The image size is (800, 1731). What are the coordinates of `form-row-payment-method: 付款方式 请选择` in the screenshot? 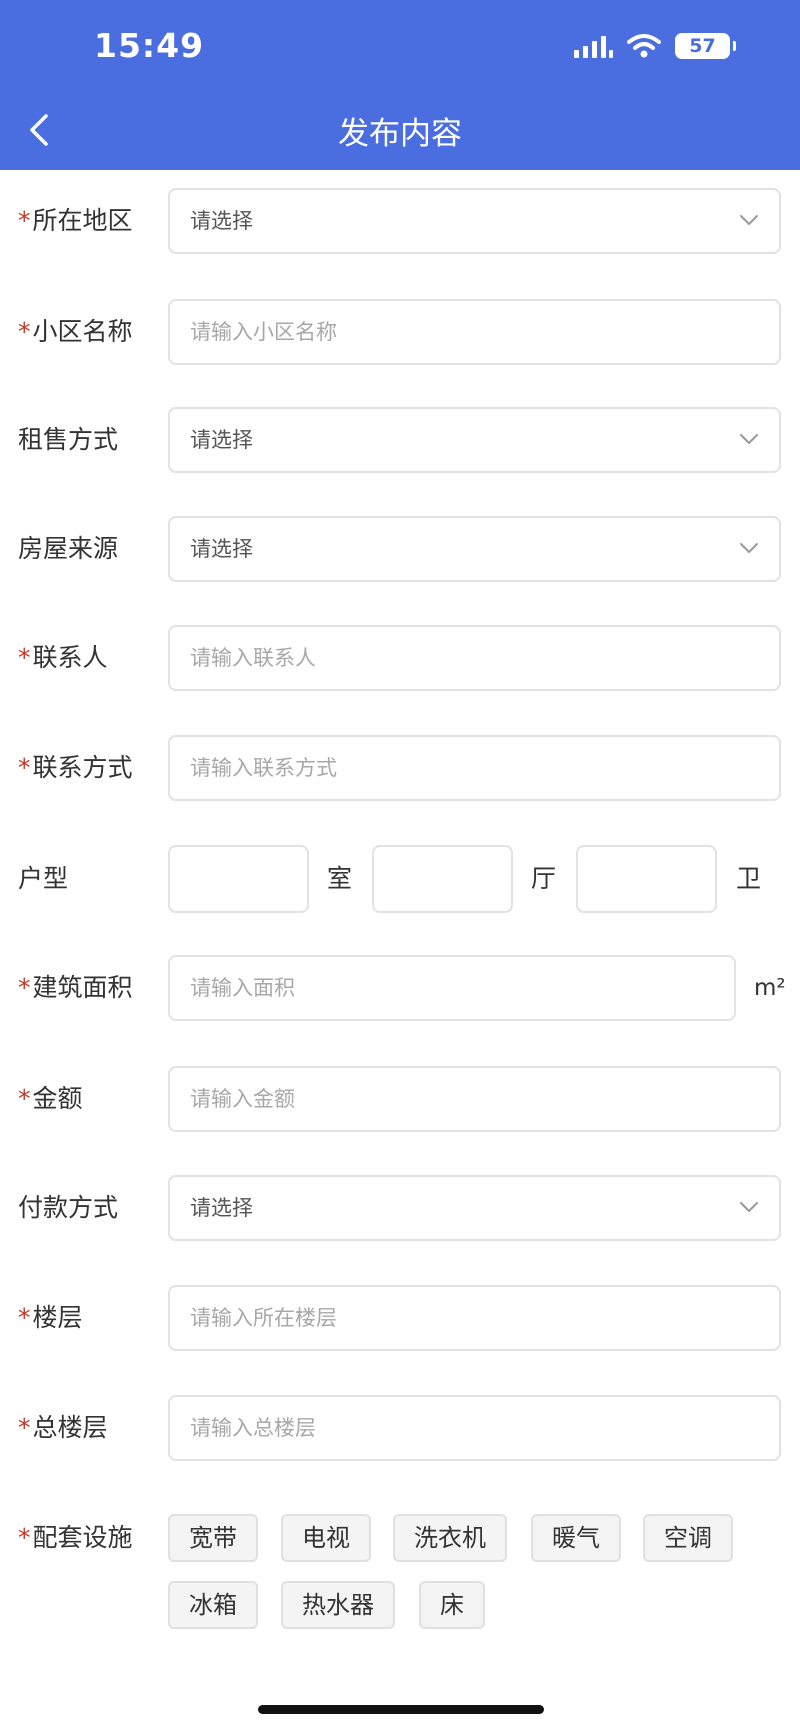 It's located at (400, 1208).